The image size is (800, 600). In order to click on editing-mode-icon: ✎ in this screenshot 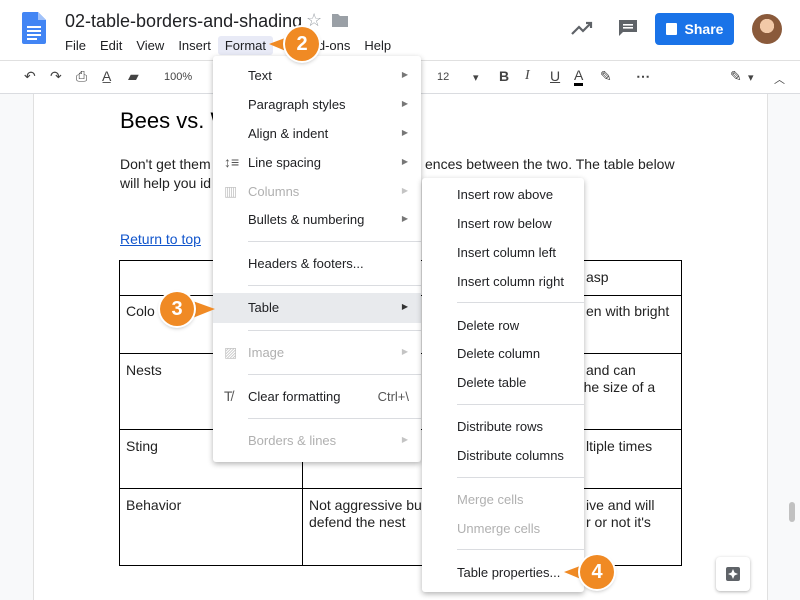, I will do `click(736, 76)`.